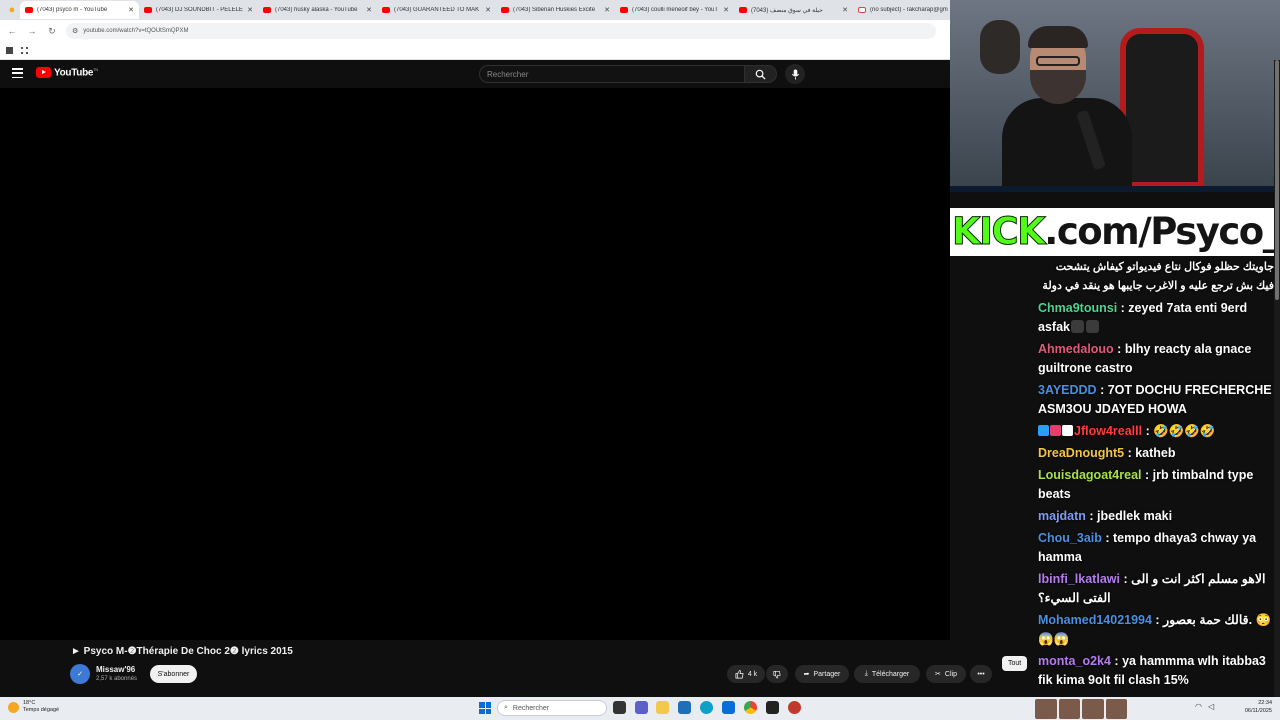 The height and width of the screenshot is (720, 1280). What do you see at coordinates (1067, 109) in the screenshot?
I see `streamer-image` at bounding box center [1067, 109].